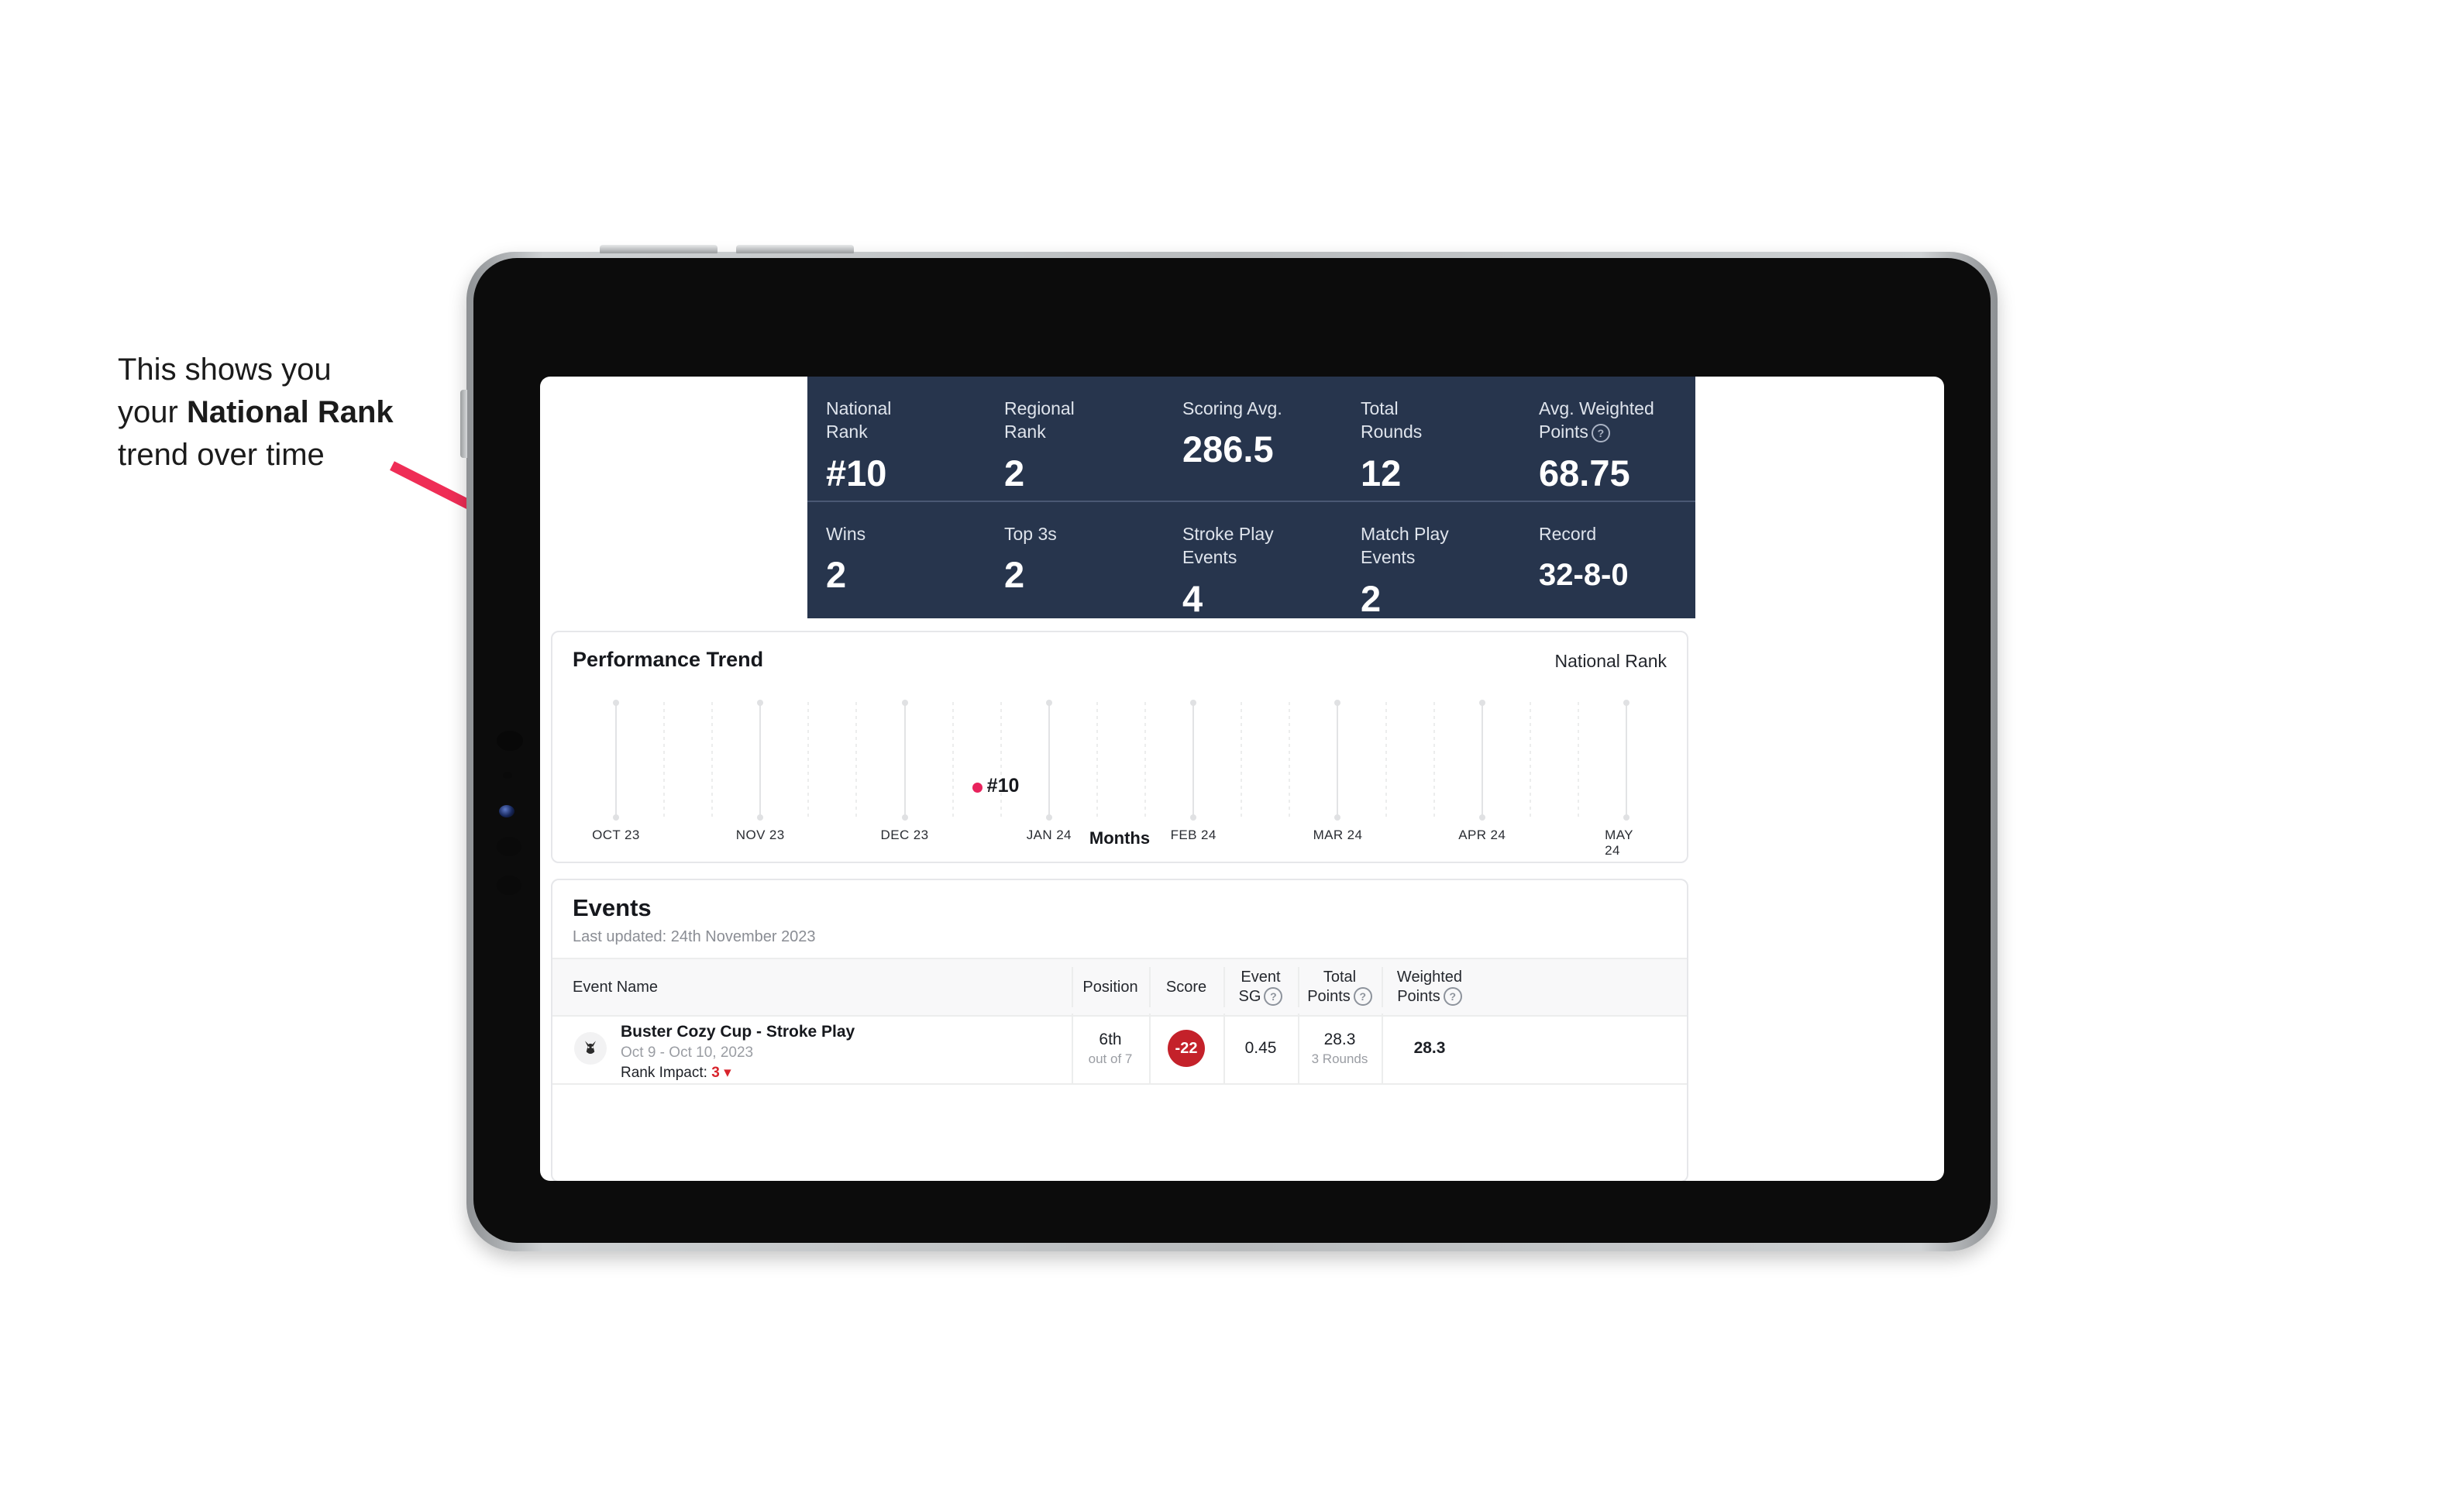 This screenshot has width=2464, height=1497. I want to click on stat-label: Top 3s, so click(1030, 534).